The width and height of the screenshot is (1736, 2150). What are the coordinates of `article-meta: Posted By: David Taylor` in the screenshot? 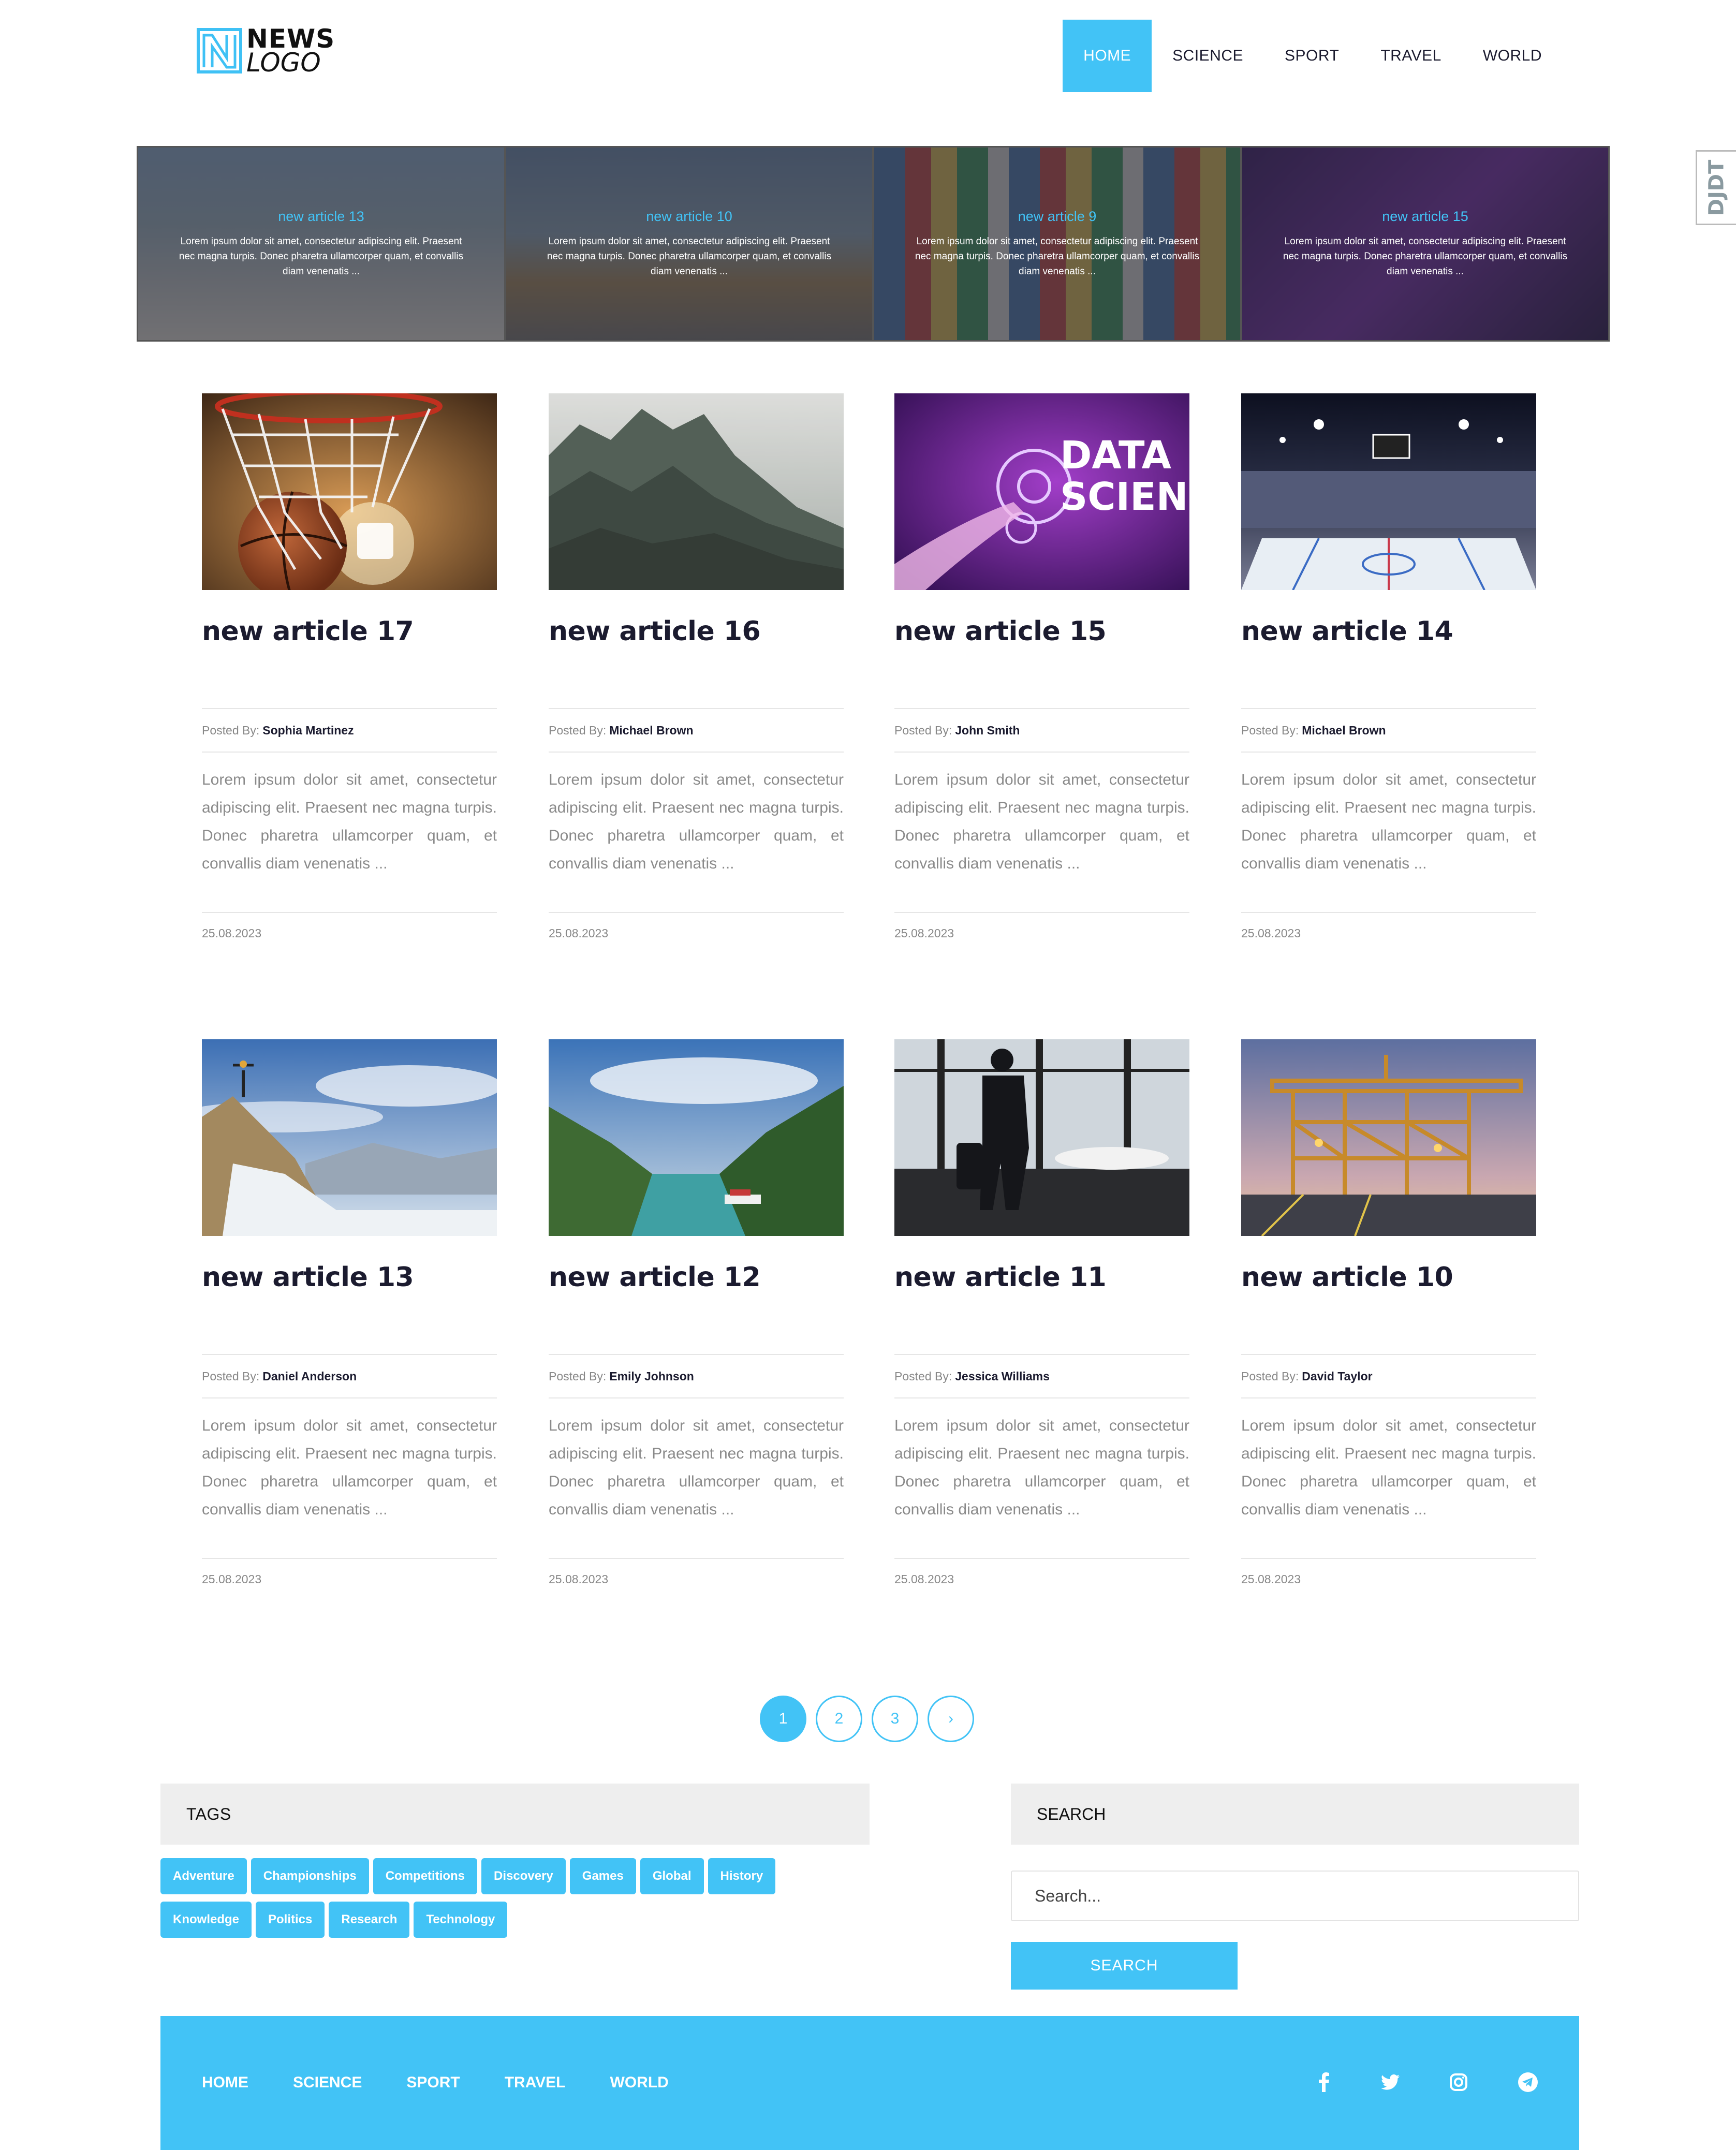 It's located at (1388, 1376).